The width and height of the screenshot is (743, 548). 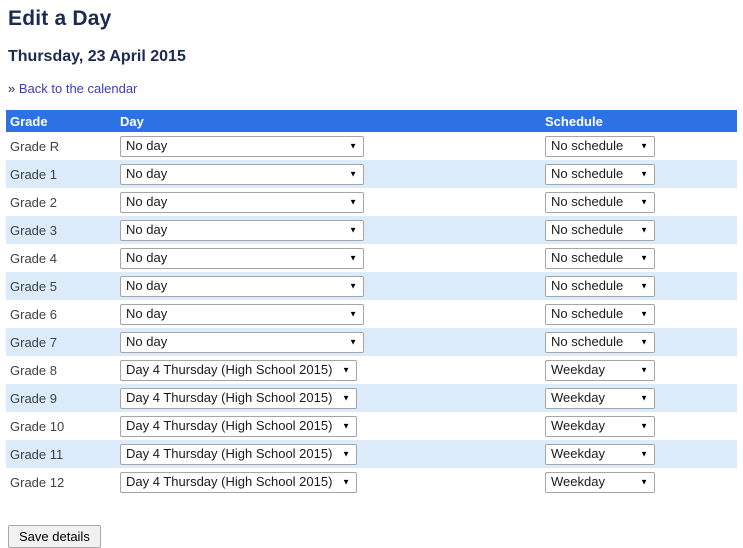 What do you see at coordinates (574, 121) in the screenshot?
I see `column-header-schedule: Schedule` at bounding box center [574, 121].